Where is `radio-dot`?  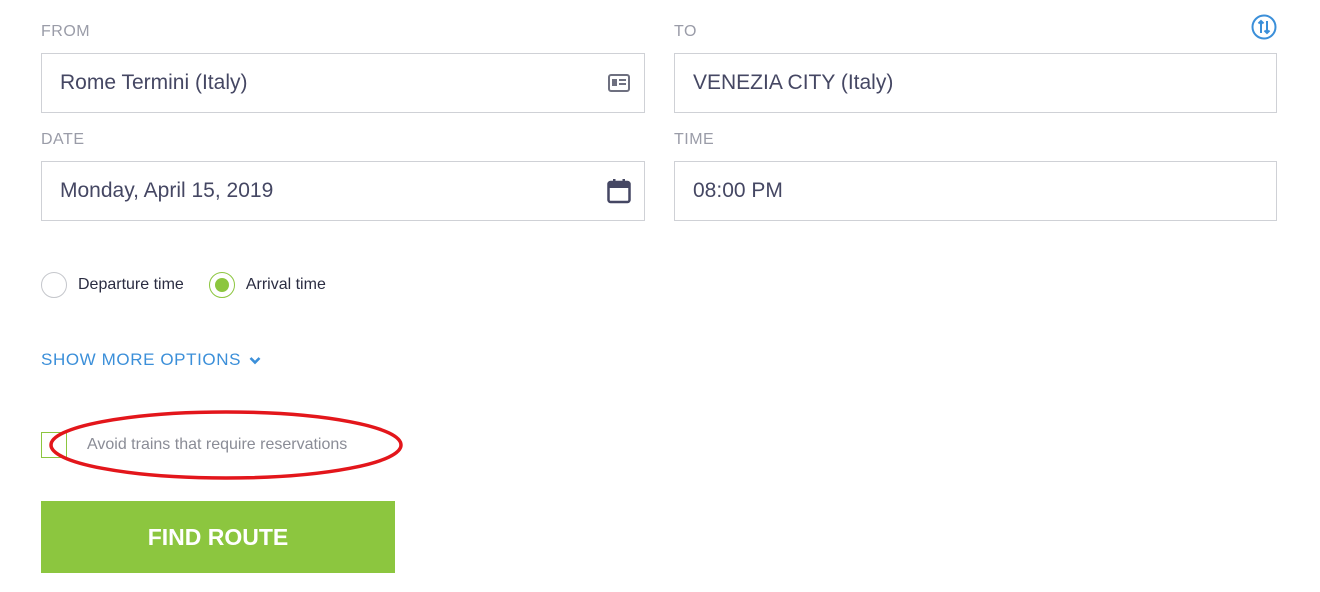
radio-dot is located at coordinates (221, 285).